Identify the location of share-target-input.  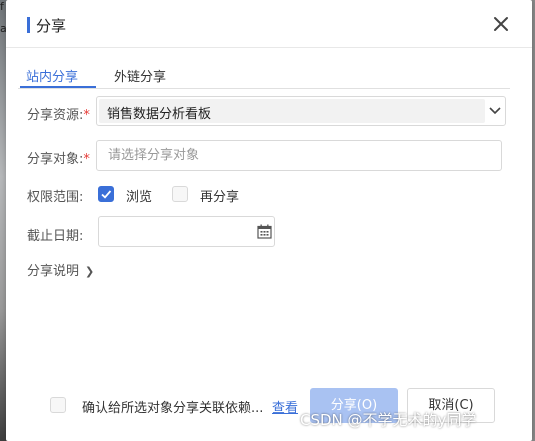
(299, 155).